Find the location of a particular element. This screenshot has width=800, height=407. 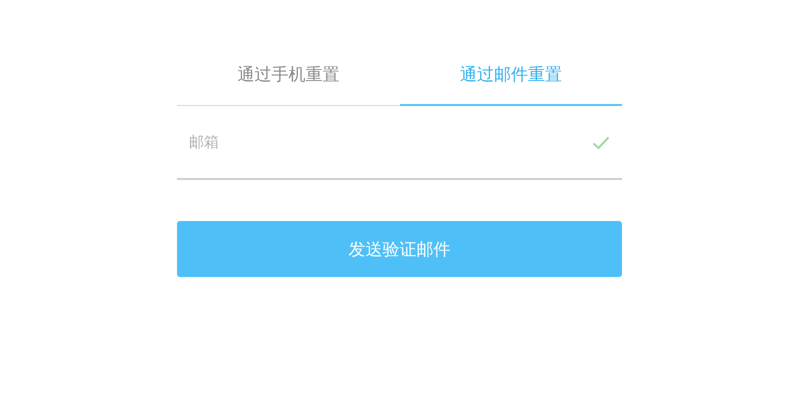

tab: 通过手机重置 is located at coordinates (288, 78).